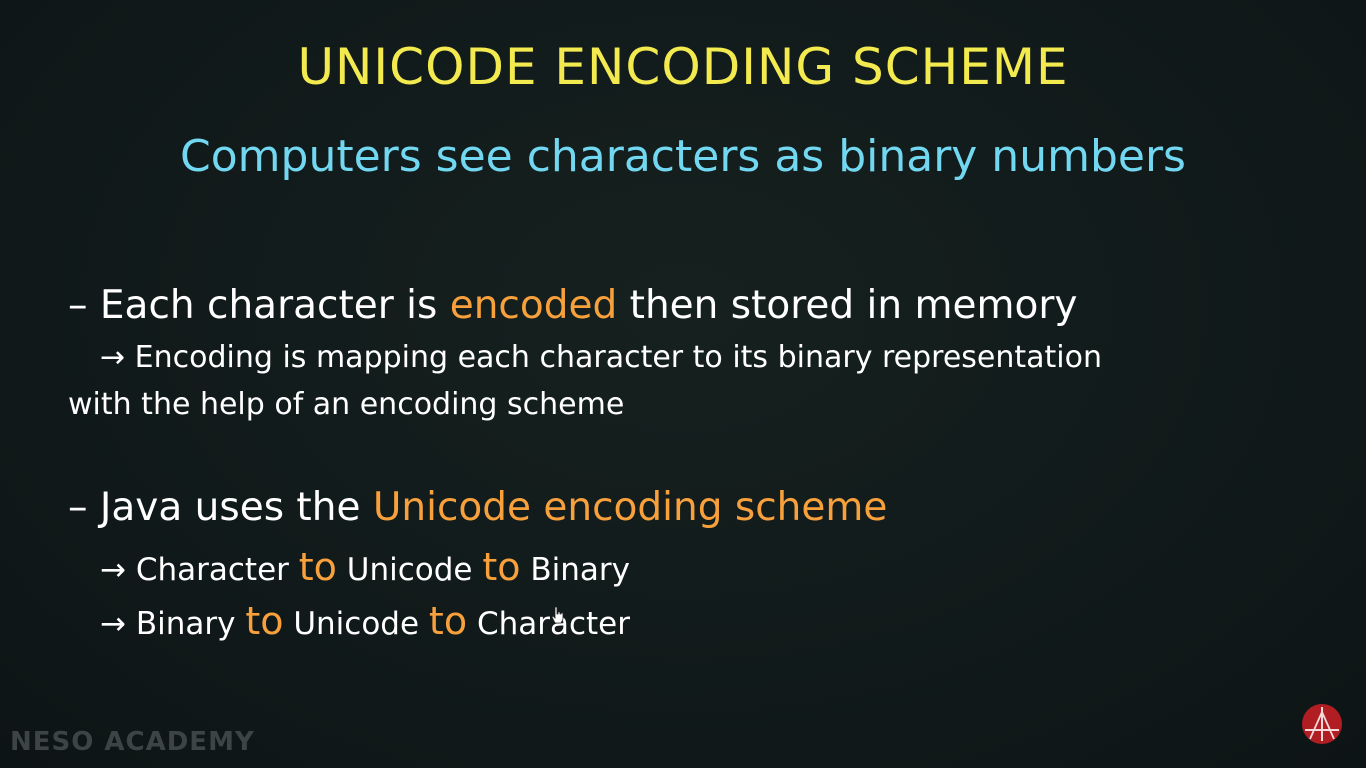  What do you see at coordinates (630, 507) in the screenshot?
I see `bullet-2-highlight: Unicode encoding scheme` at bounding box center [630, 507].